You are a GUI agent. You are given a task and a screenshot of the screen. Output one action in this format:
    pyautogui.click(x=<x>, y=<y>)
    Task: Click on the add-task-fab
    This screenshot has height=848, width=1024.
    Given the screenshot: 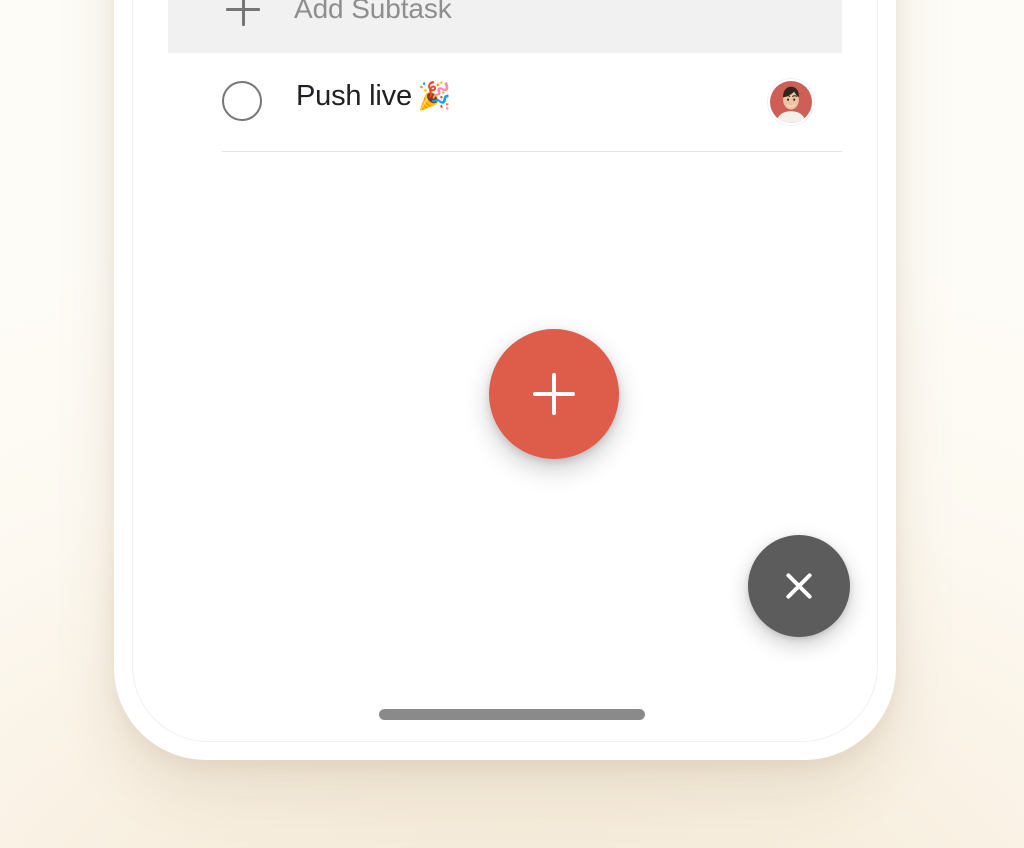 What is the action you would take?
    pyautogui.click(x=554, y=394)
    